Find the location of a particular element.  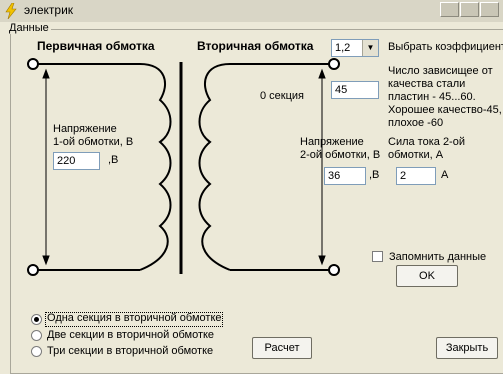

secondary-voltage-unit: ,В is located at coordinates (374, 175).